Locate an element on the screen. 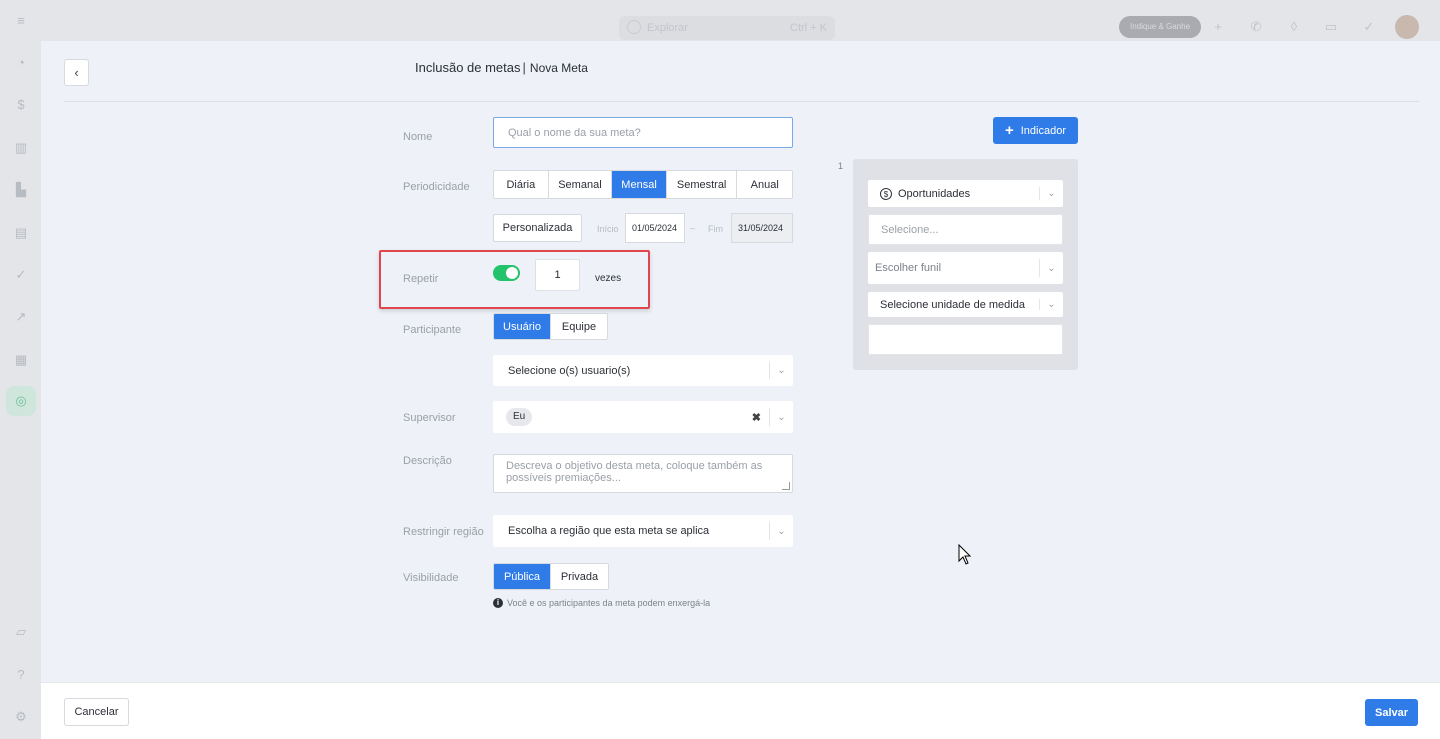  help-icon: ? is located at coordinates (21, 674).